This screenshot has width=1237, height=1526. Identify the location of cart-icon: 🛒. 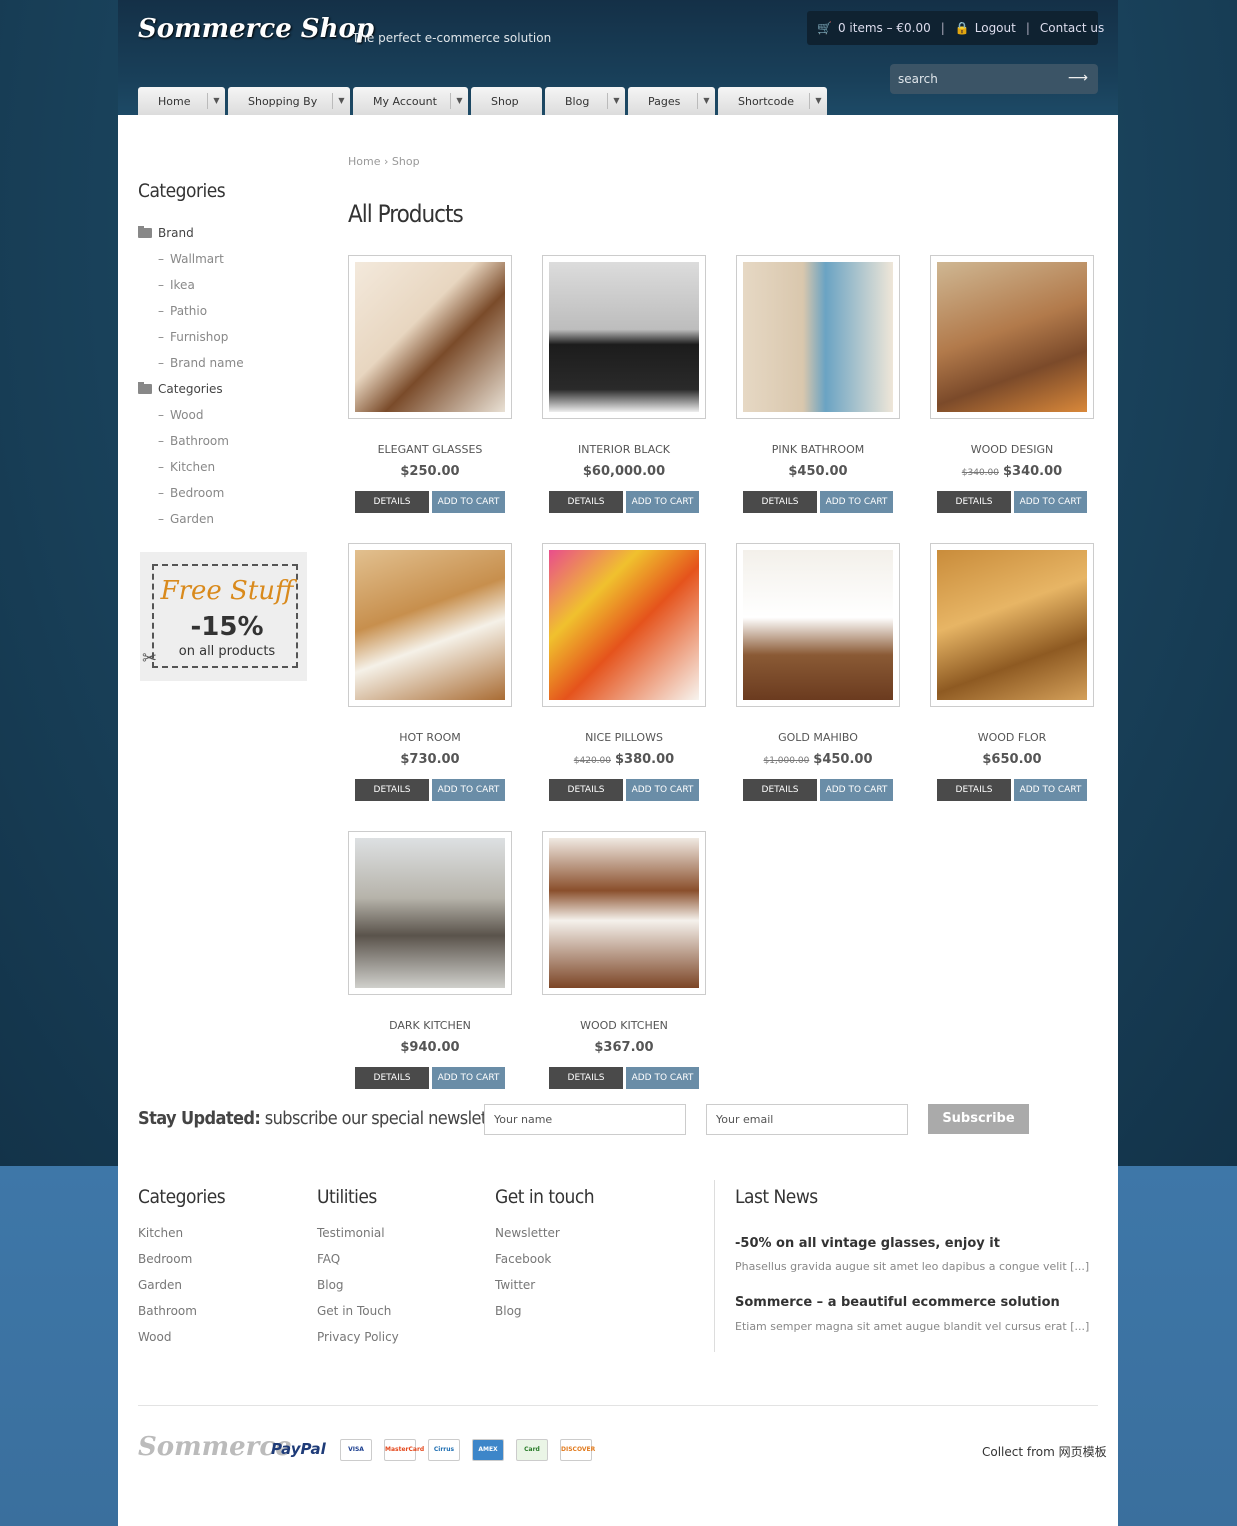
(824, 28).